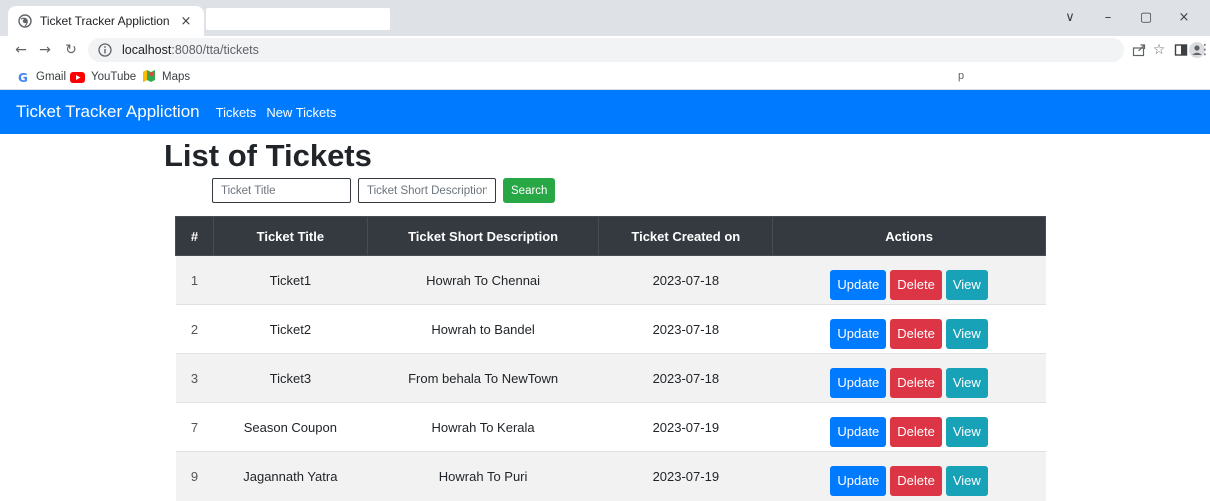 The width and height of the screenshot is (1210, 501). Describe the element at coordinates (290, 427) in the screenshot. I see `ticket-title: Season Coupon` at that location.